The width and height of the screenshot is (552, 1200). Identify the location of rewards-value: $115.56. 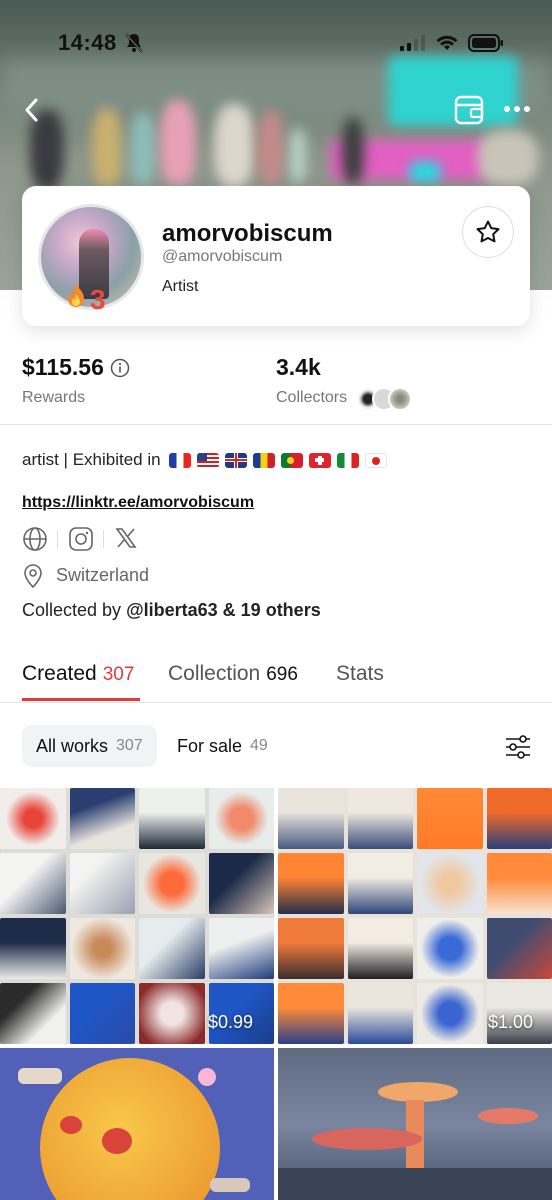
(63, 367).